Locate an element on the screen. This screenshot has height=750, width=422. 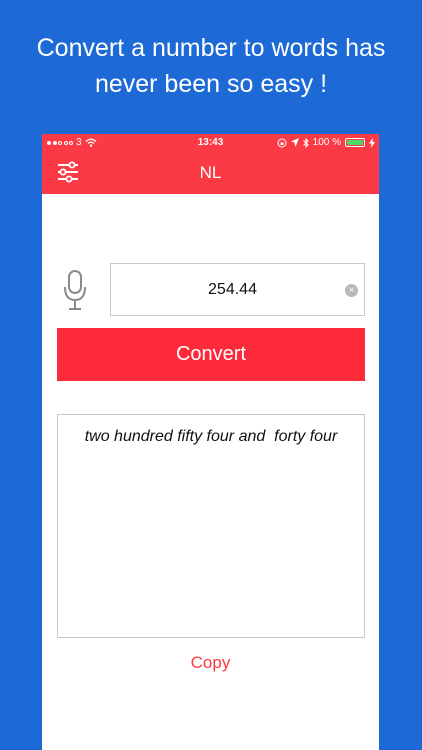
clear-icon: × is located at coordinates (351, 290).